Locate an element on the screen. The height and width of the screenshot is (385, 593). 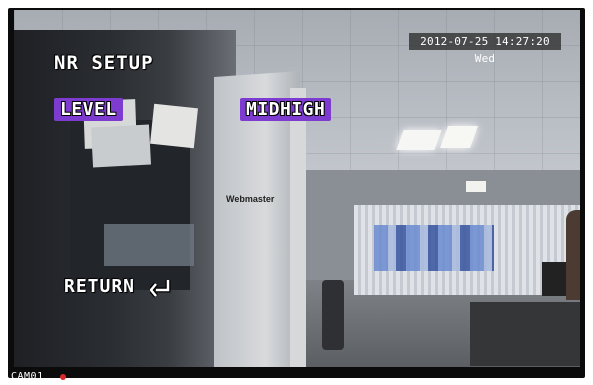
pixelated-area is located at coordinates (434, 248).